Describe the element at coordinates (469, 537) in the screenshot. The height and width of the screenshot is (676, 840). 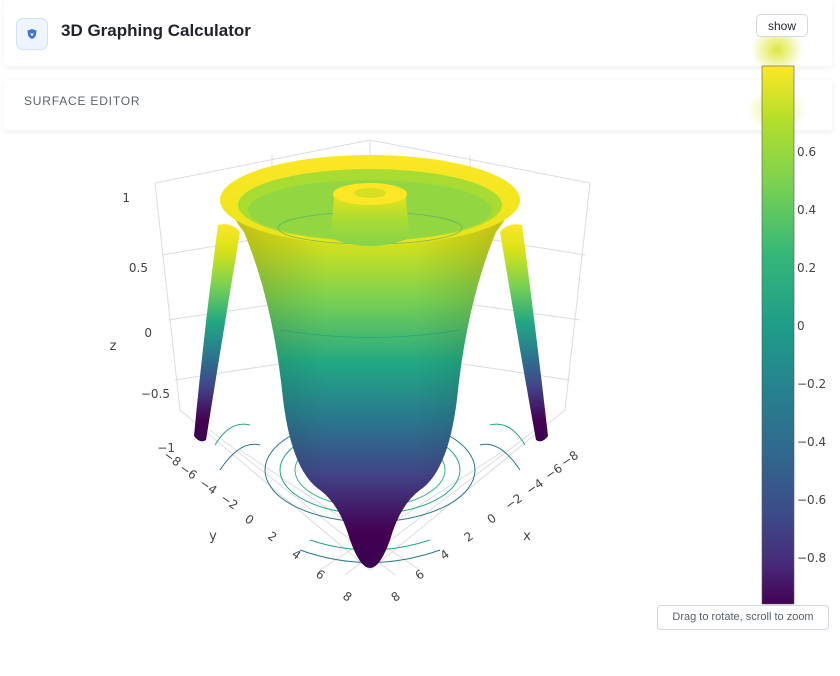
I see `x-tick-label: 2` at that location.